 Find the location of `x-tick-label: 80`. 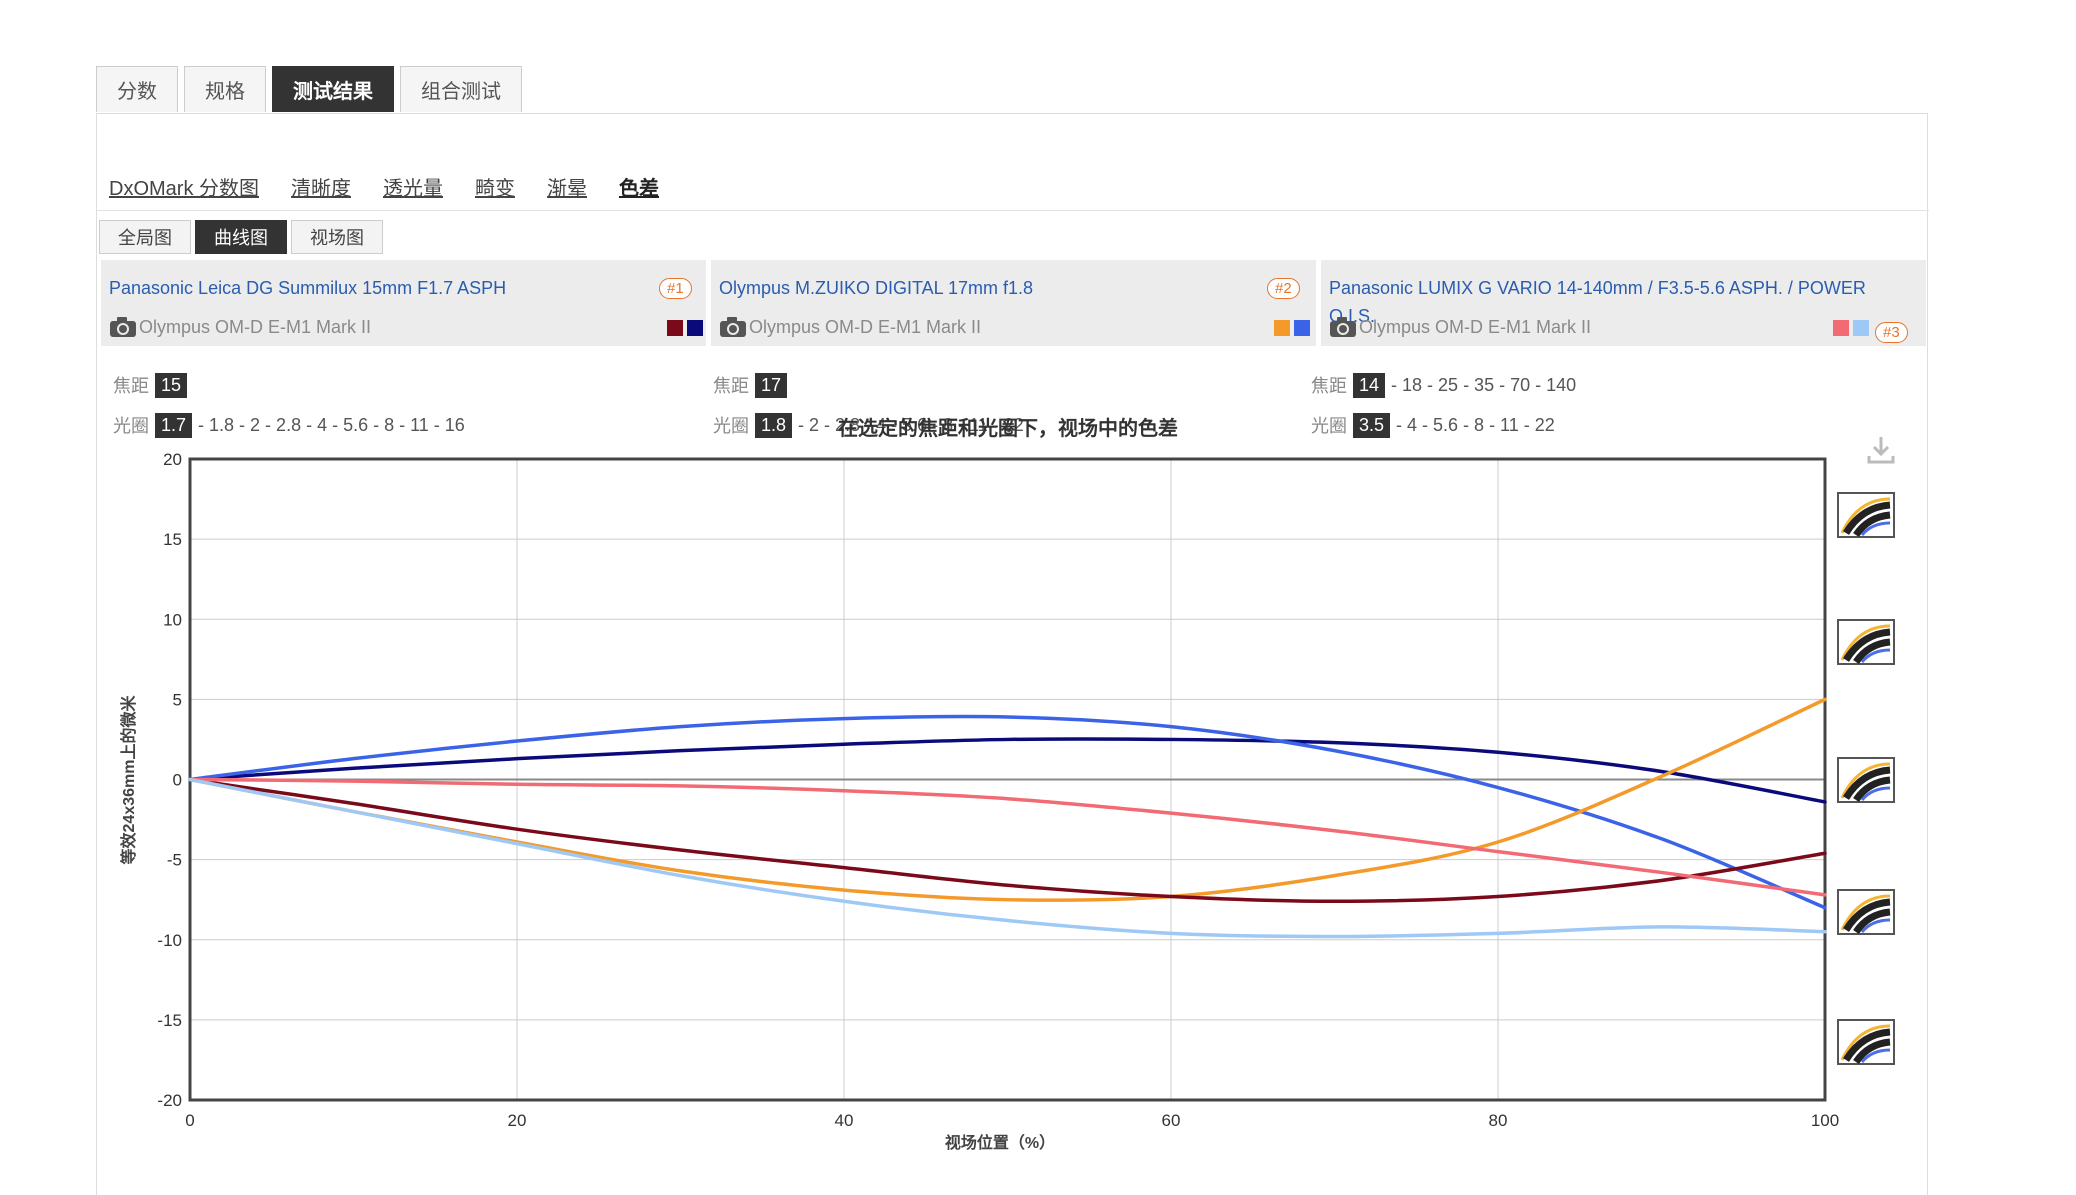

x-tick-label: 80 is located at coordinates (1498, 1120).